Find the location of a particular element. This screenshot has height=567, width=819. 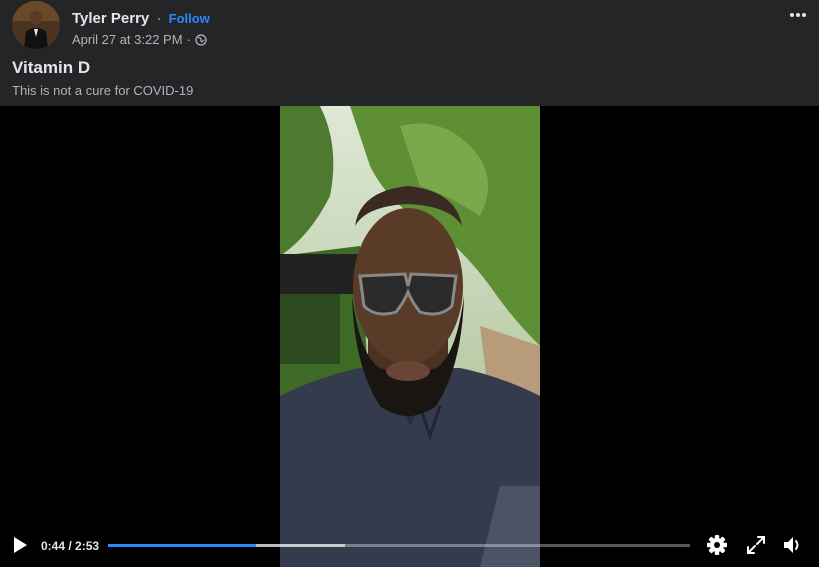

author-row: Tyler Perry · Follow is located at coordinates (141, 18).